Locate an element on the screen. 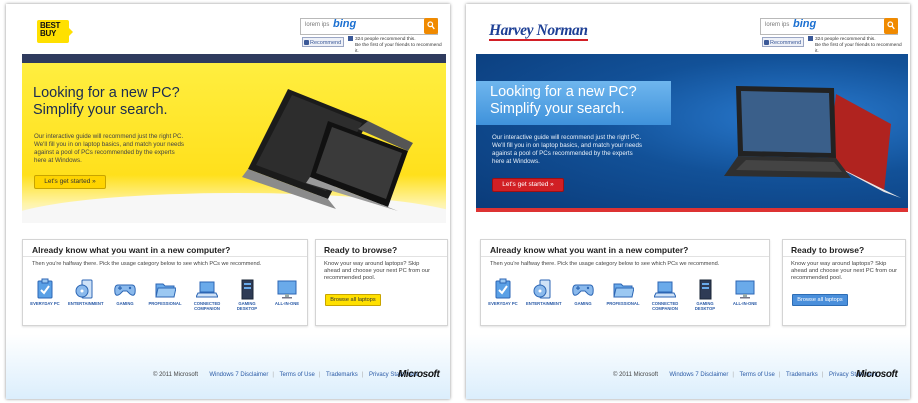  category-label: ENTERTAINMENT is located at coordinates (544, 303).